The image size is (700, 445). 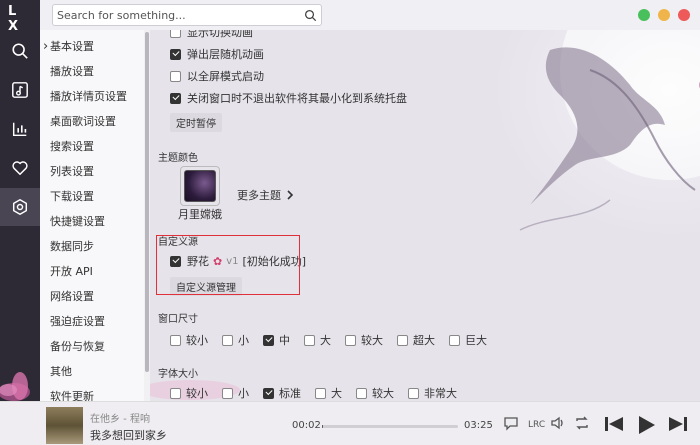 I want to click on nav-item-download: 下载设置, so click(x=92, y=196).